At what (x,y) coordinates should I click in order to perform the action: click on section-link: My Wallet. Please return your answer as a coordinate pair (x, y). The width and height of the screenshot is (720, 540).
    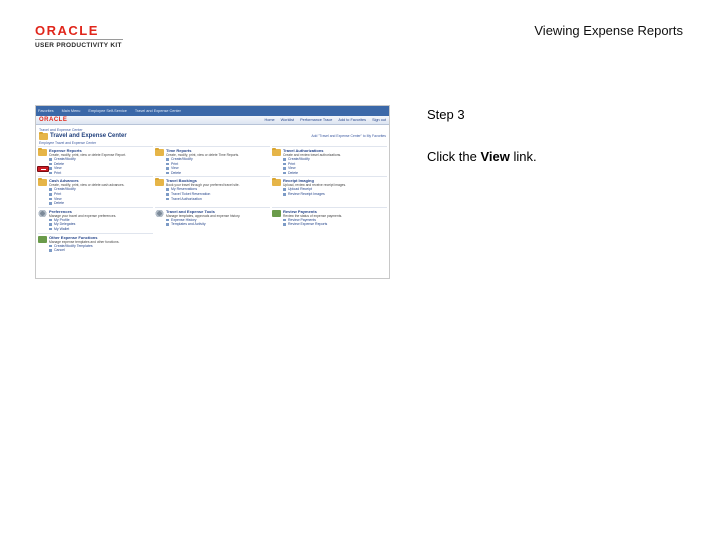
    Looking at the image, I should click on (101, 229).